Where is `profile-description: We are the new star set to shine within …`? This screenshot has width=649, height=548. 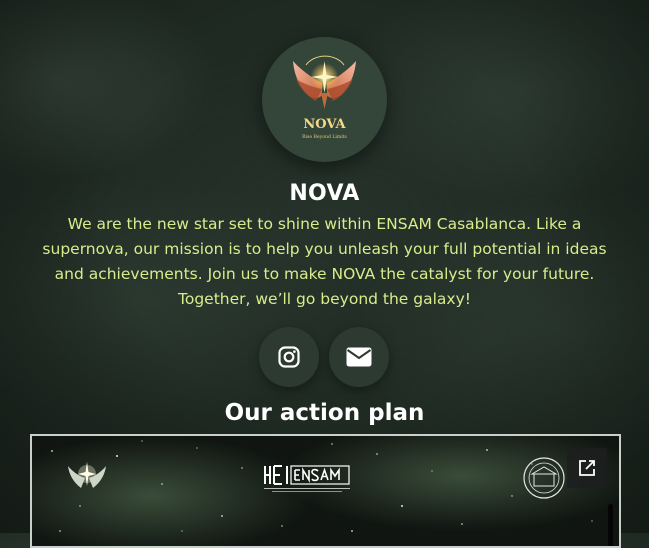 profile-description: We are the new star set to shine within … is located at coordinates (324, 261).